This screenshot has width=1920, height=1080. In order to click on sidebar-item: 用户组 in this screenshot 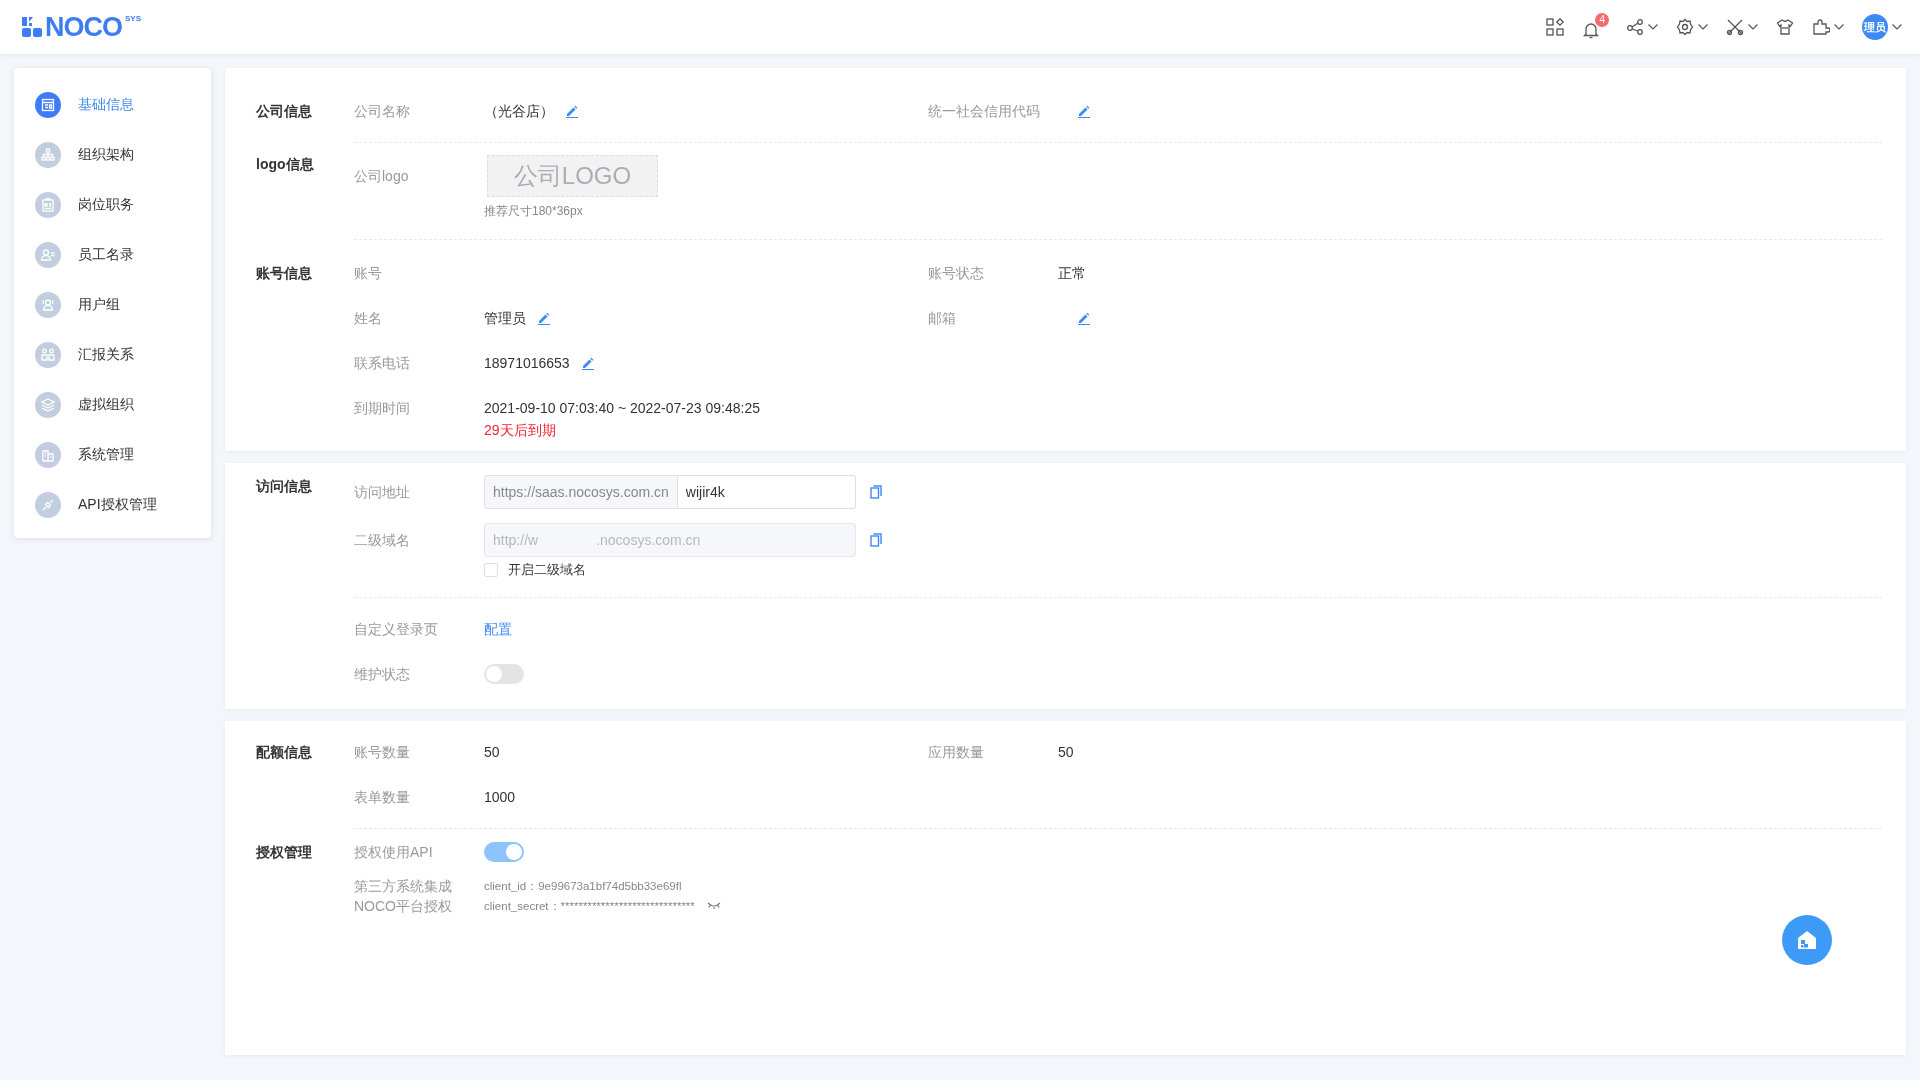, I will do `click(112, 305)`.